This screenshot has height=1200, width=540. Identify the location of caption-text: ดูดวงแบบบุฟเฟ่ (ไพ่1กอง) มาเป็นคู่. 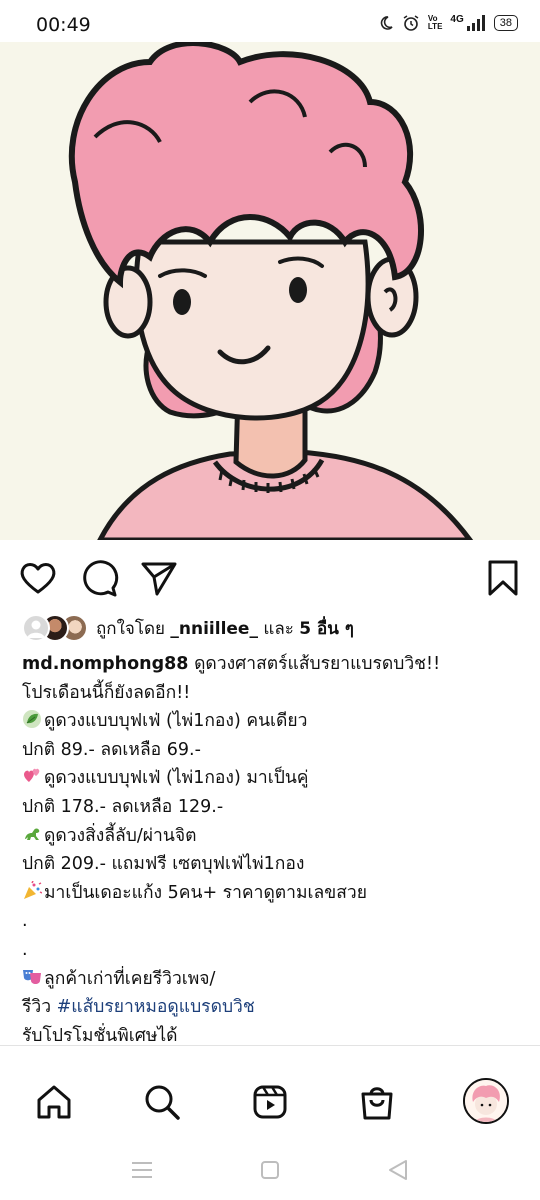
(176, 778).